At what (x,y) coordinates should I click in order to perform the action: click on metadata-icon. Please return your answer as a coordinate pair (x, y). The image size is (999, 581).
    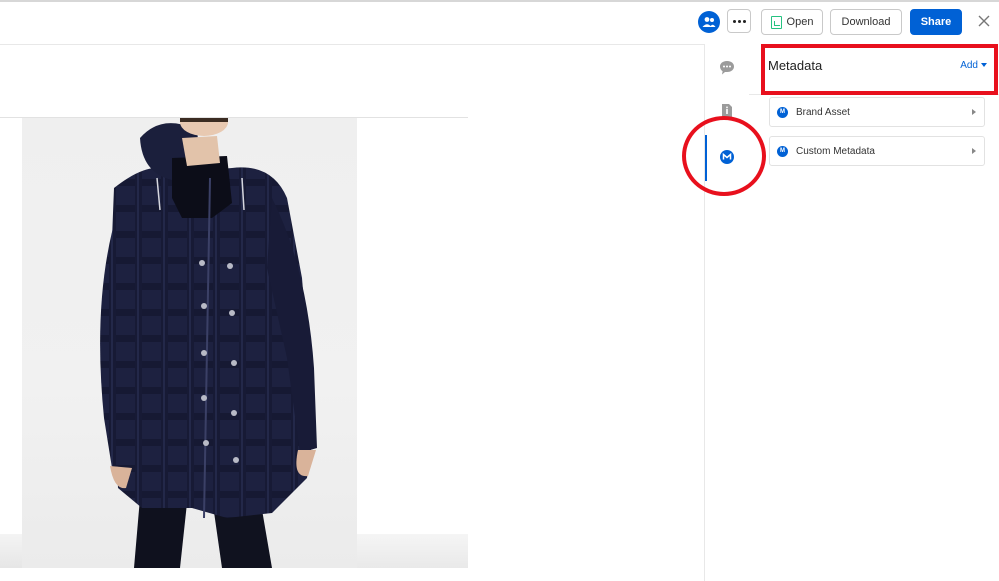
    Looking at the image, I should click on (727, 157).